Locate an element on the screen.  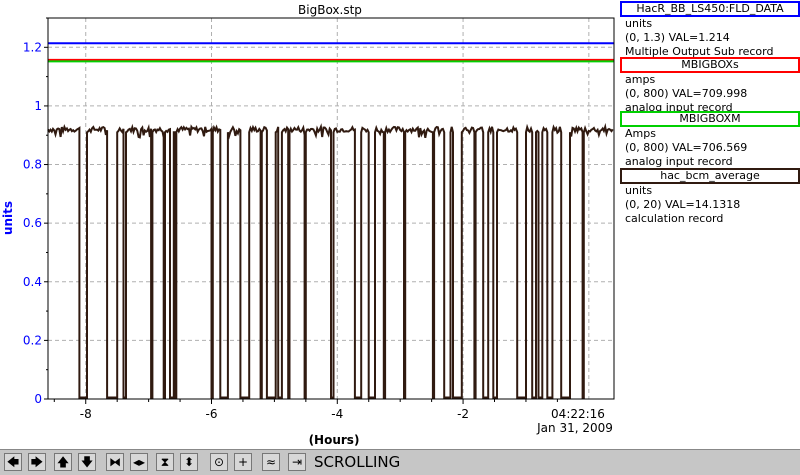
zoom-out-y-button: ⬍ is located at coordinates (189, 462).